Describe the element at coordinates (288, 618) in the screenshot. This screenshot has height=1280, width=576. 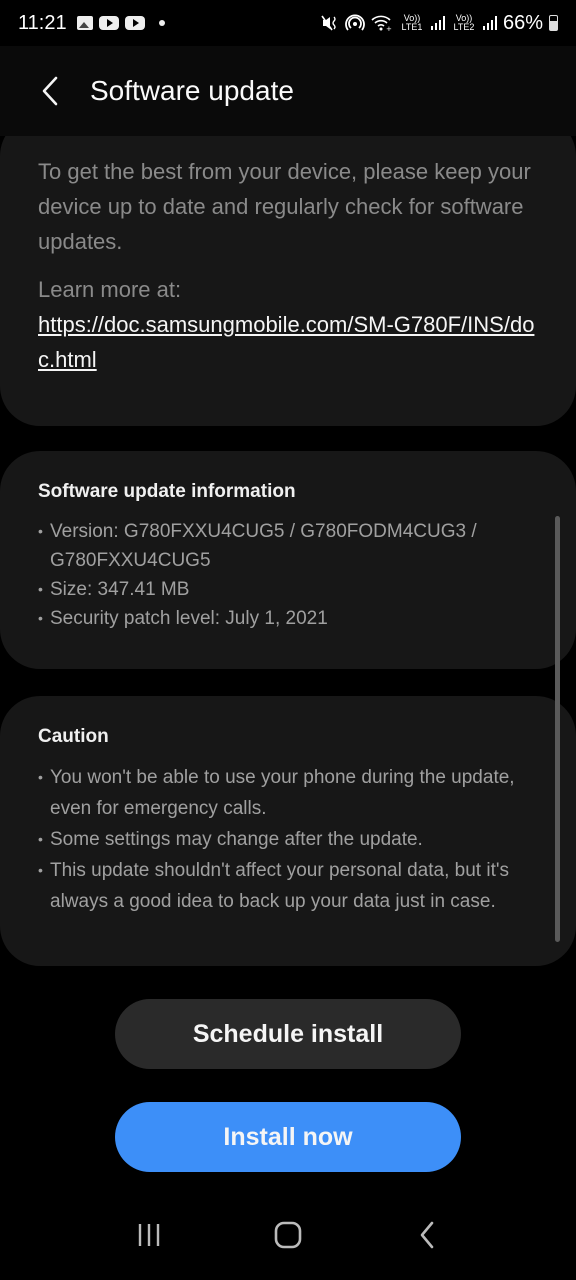
I see `update-info-security-patch: Security patch level: July 1, 2021` at that location.